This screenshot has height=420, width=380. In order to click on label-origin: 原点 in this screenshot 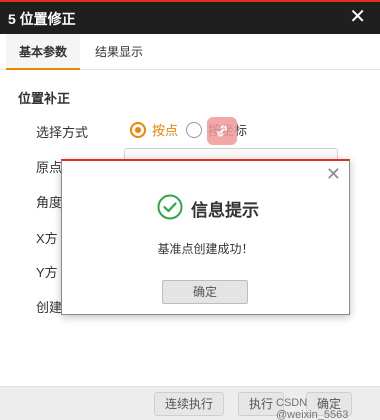, I will do `click(49, 167)`.